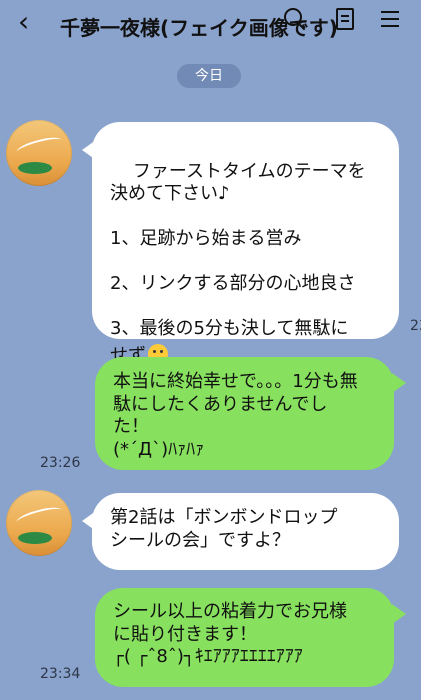 Image resolution: width=421 pixels, height=700 pixels. I want to click on message-text: 第2話は「ボンボンドロップ シールの会」ですよ？, so click(224, 529).